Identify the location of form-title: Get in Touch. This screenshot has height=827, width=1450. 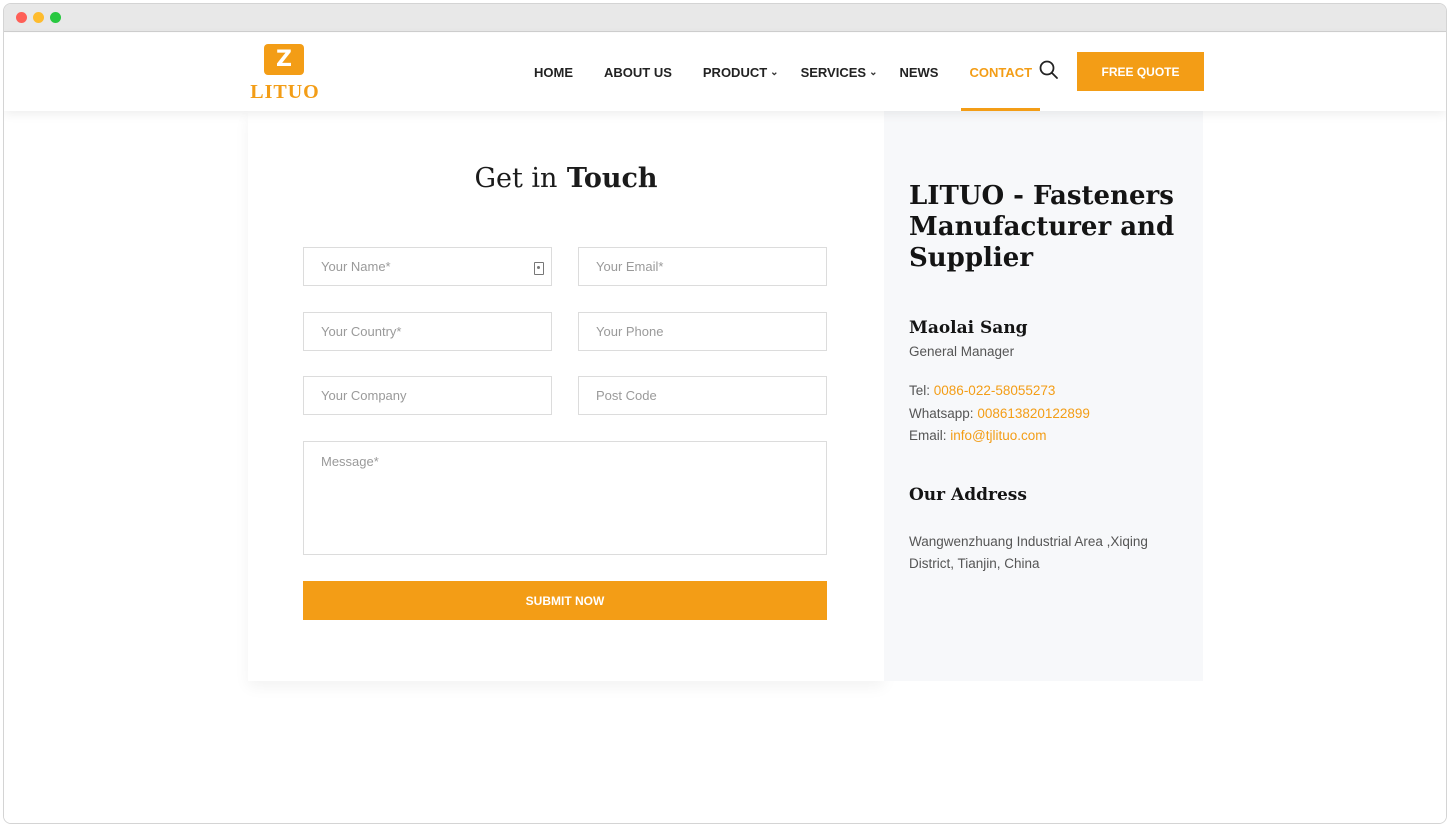
(566, 178).